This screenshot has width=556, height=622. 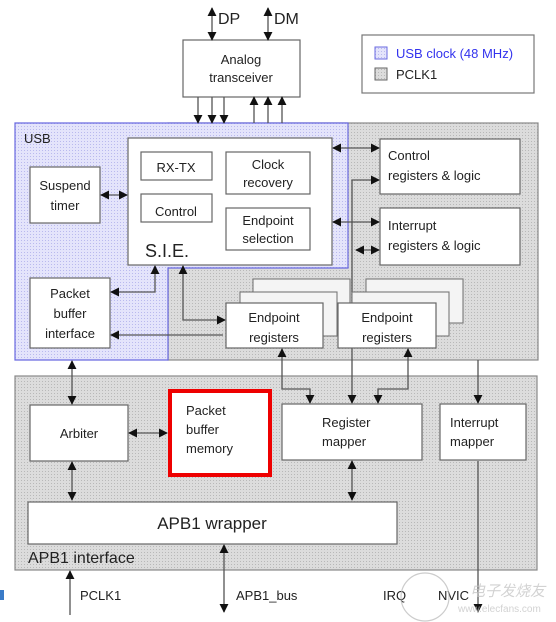 What do you see at coordinates (381, 74) in the screenshot?
I see `legend-swatch-pclk1` at bounding box center [381, 74].